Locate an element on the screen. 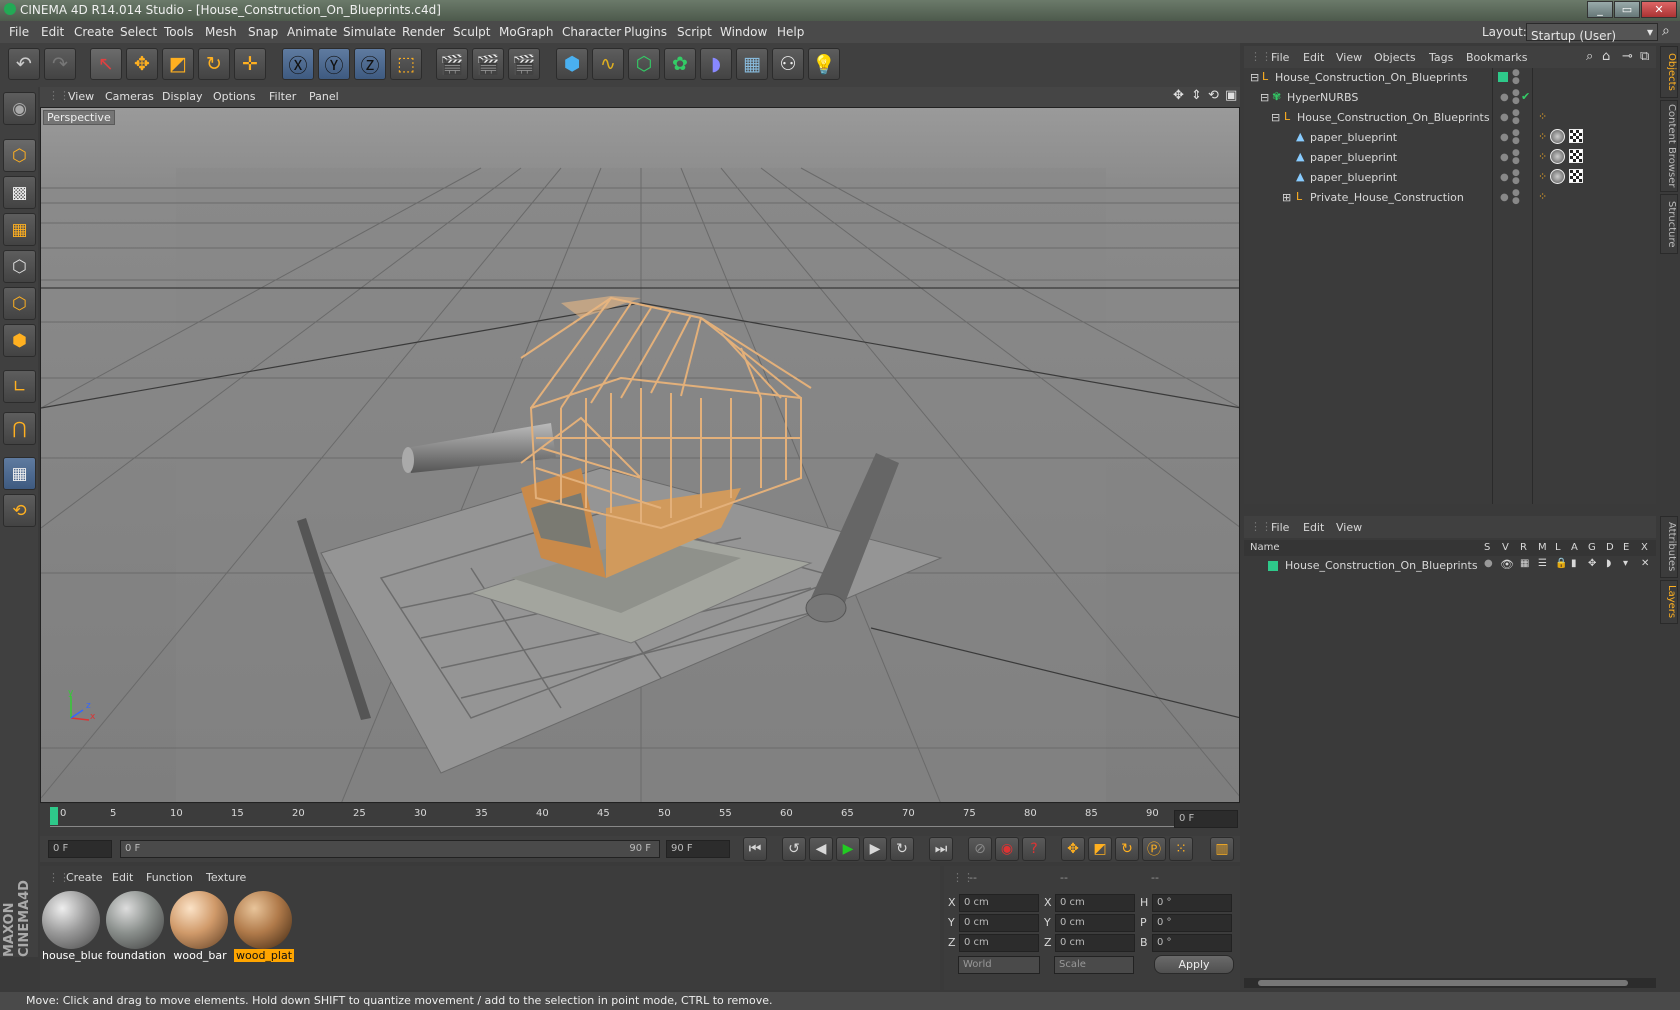 The image size is (1680, 1010). workplane-lock-icon: ▦ is located at coordinates (19, 473).